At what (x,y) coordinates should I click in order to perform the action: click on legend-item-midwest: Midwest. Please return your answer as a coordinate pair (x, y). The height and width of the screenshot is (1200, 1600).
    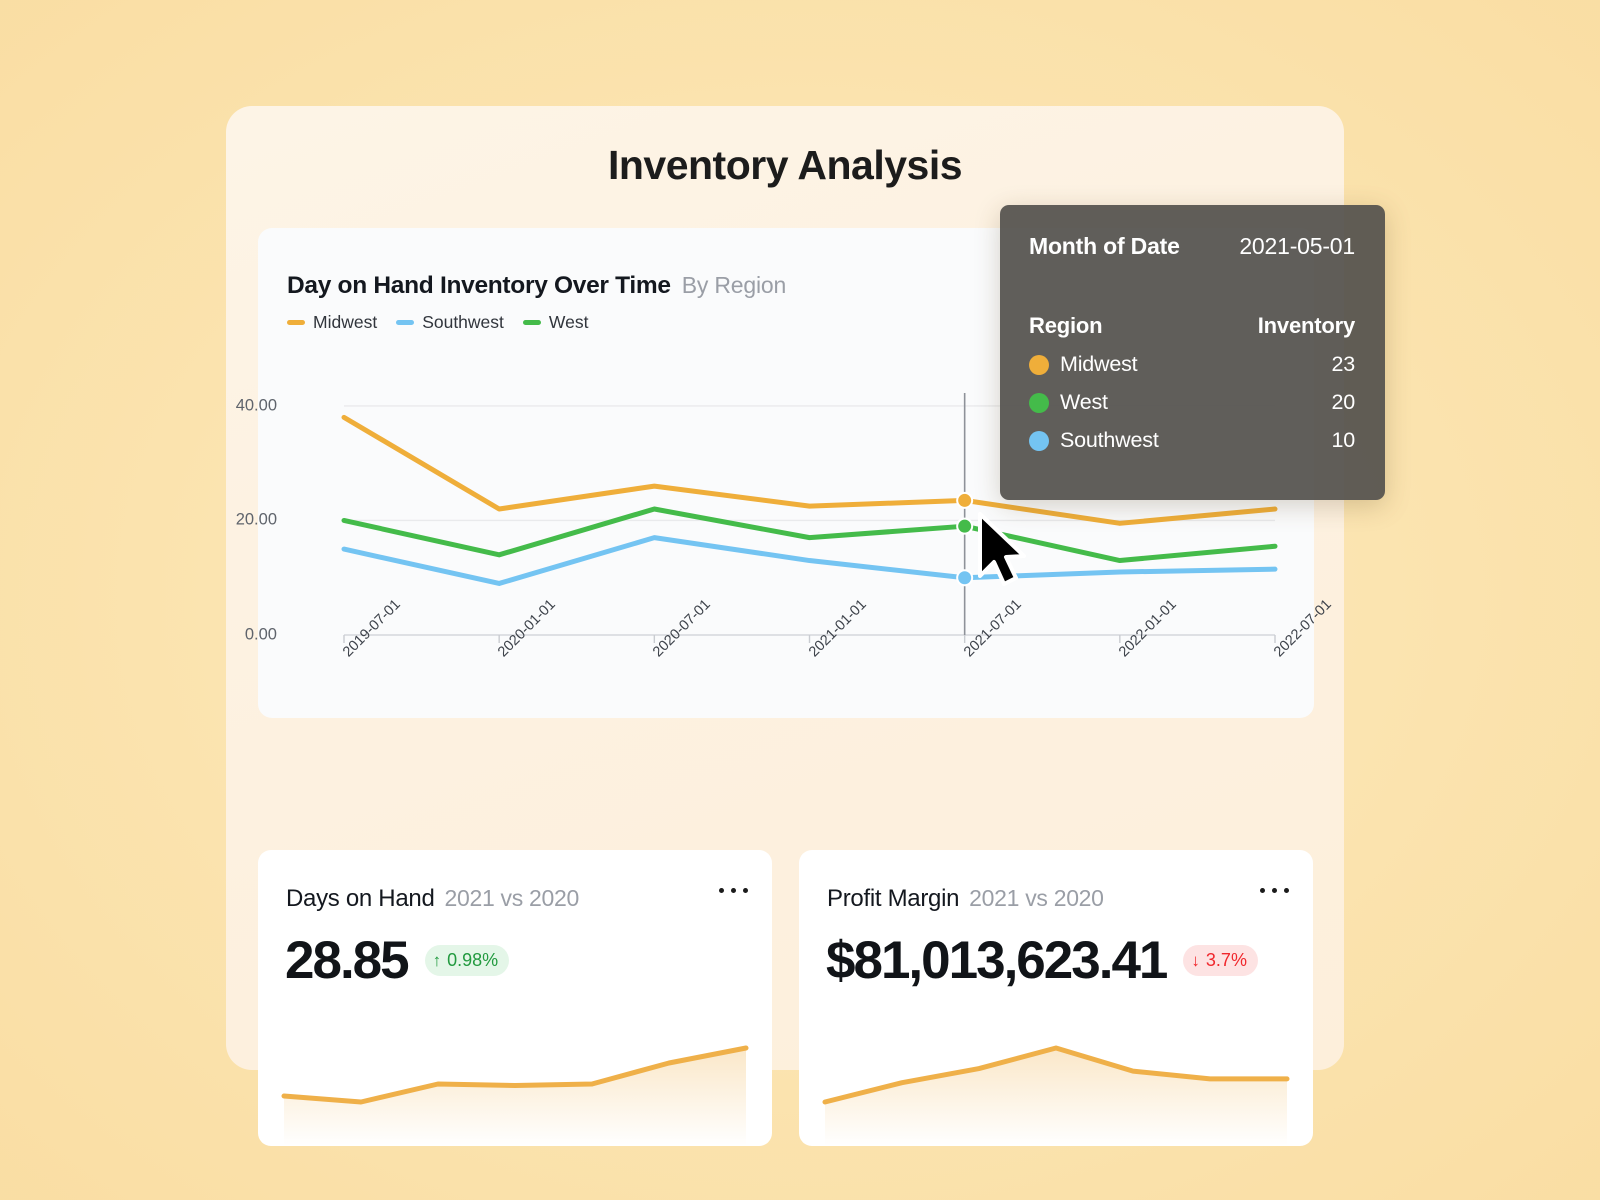
    Looking at the image, I should click on (332, 322).